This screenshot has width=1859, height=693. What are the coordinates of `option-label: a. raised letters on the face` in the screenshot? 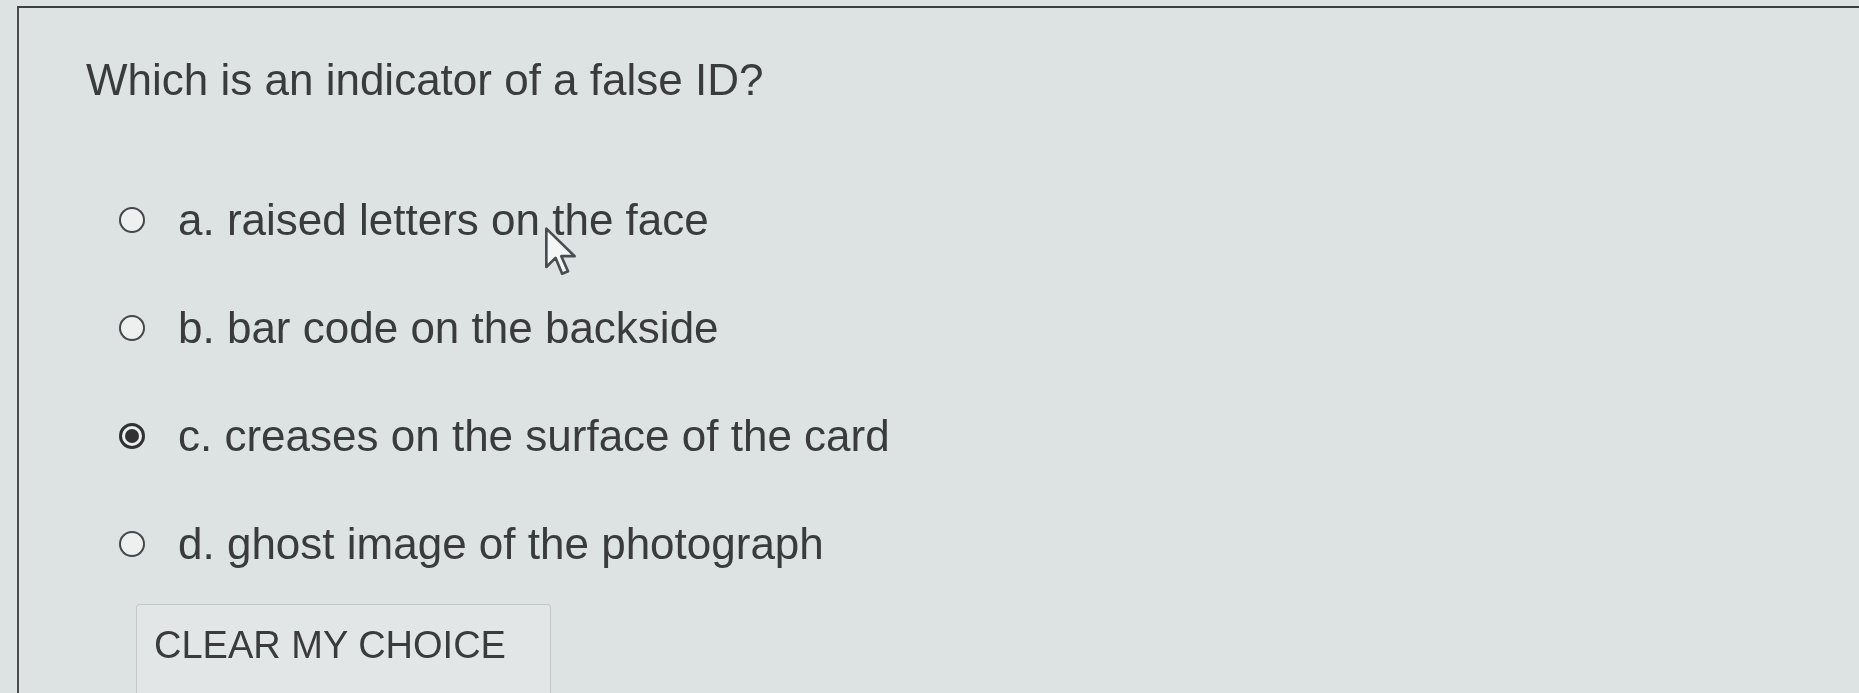 It's located at (443, 220).